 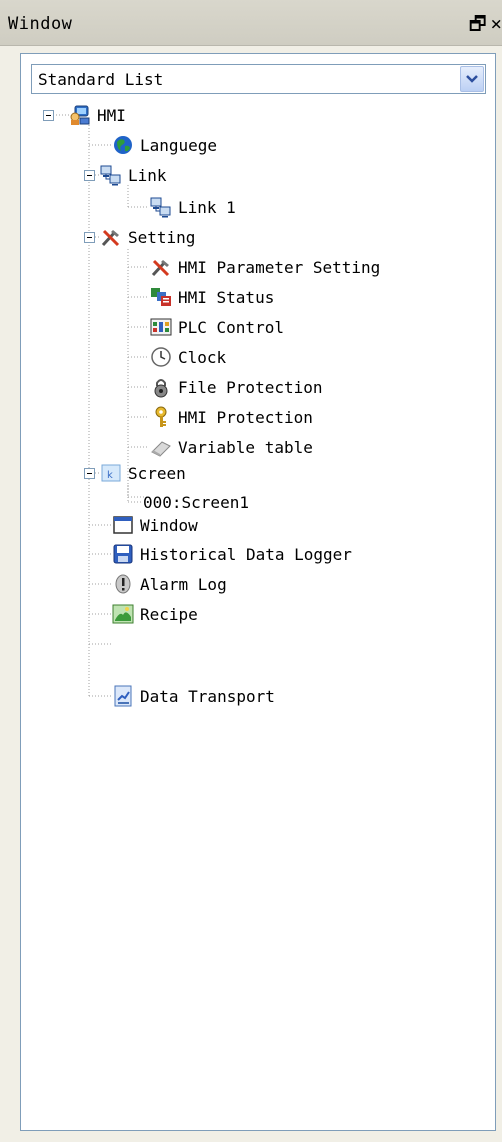 I want to click on view-select-value: Standard List, so click(x=101, y=79).